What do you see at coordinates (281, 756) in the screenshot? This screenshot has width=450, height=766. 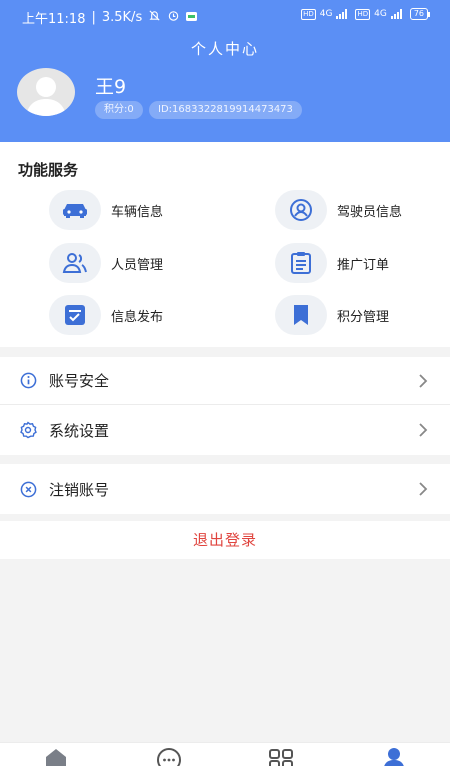 I see `grid-icon` at bounding box center [281, 756].